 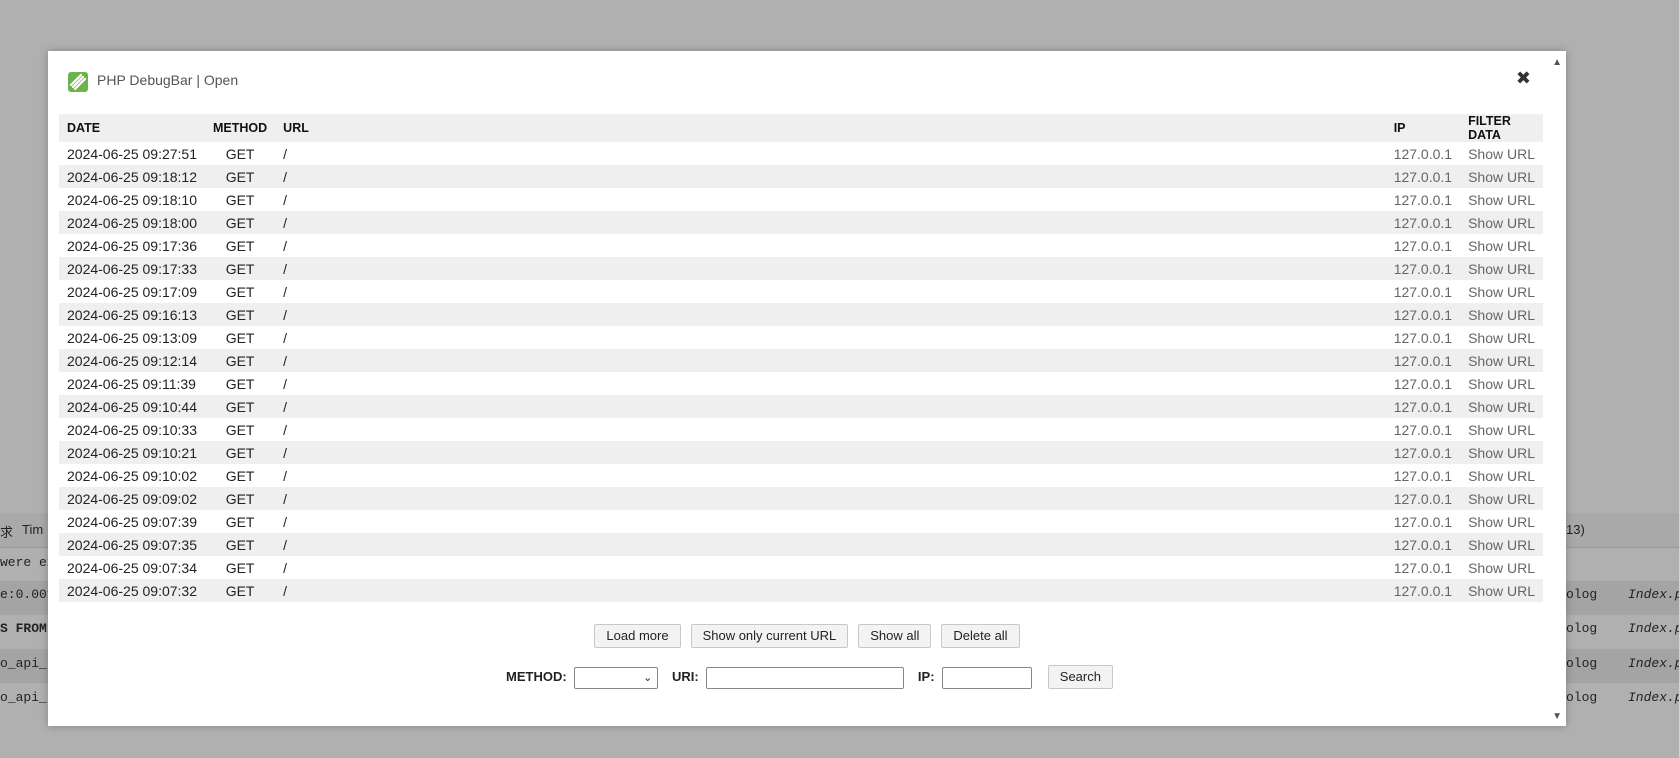 I want to click on cell-date: 2024-06-25 09:09:02, so click(x=132, y=498).